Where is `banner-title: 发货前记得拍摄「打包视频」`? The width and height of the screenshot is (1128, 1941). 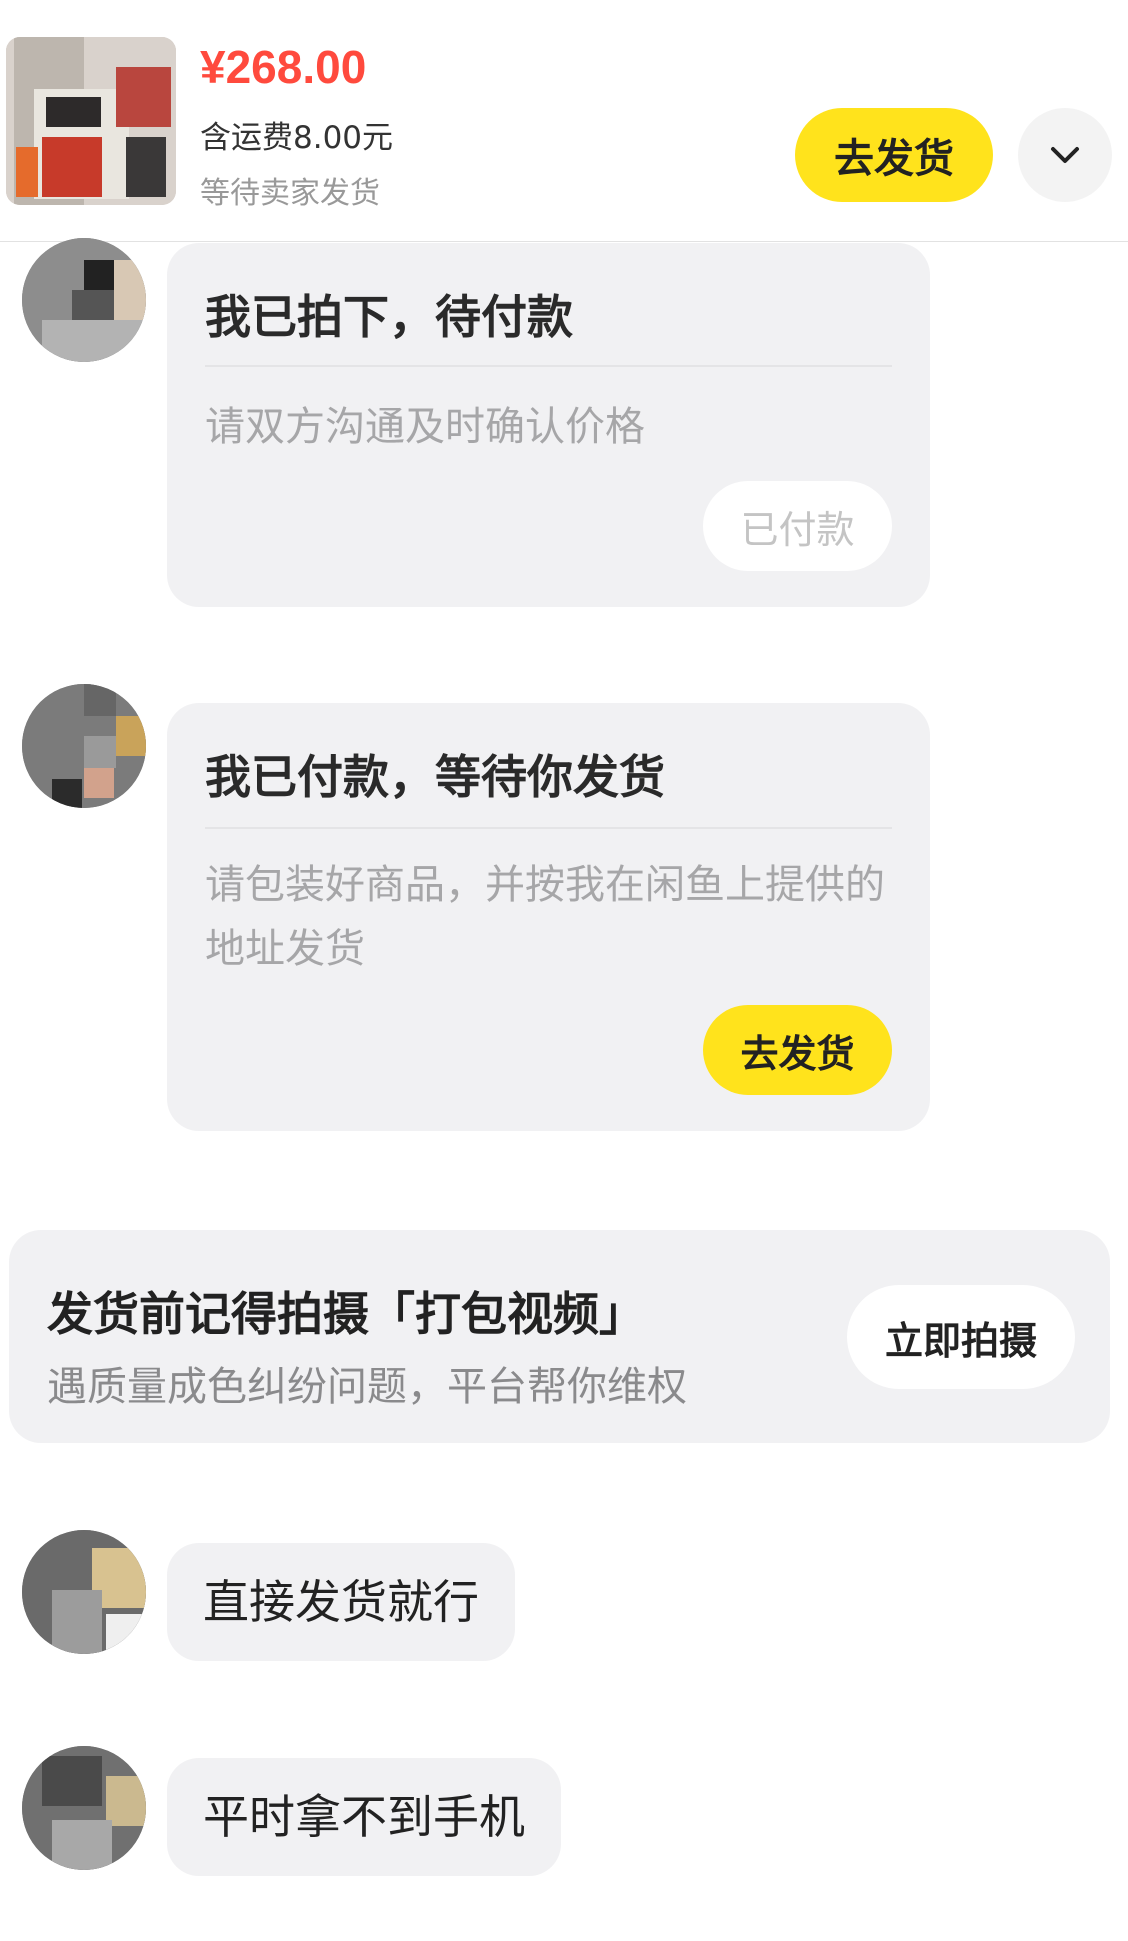 banner-title: 发货前记得拍摄「打包视频」 is located at coordinates (346, 1314).